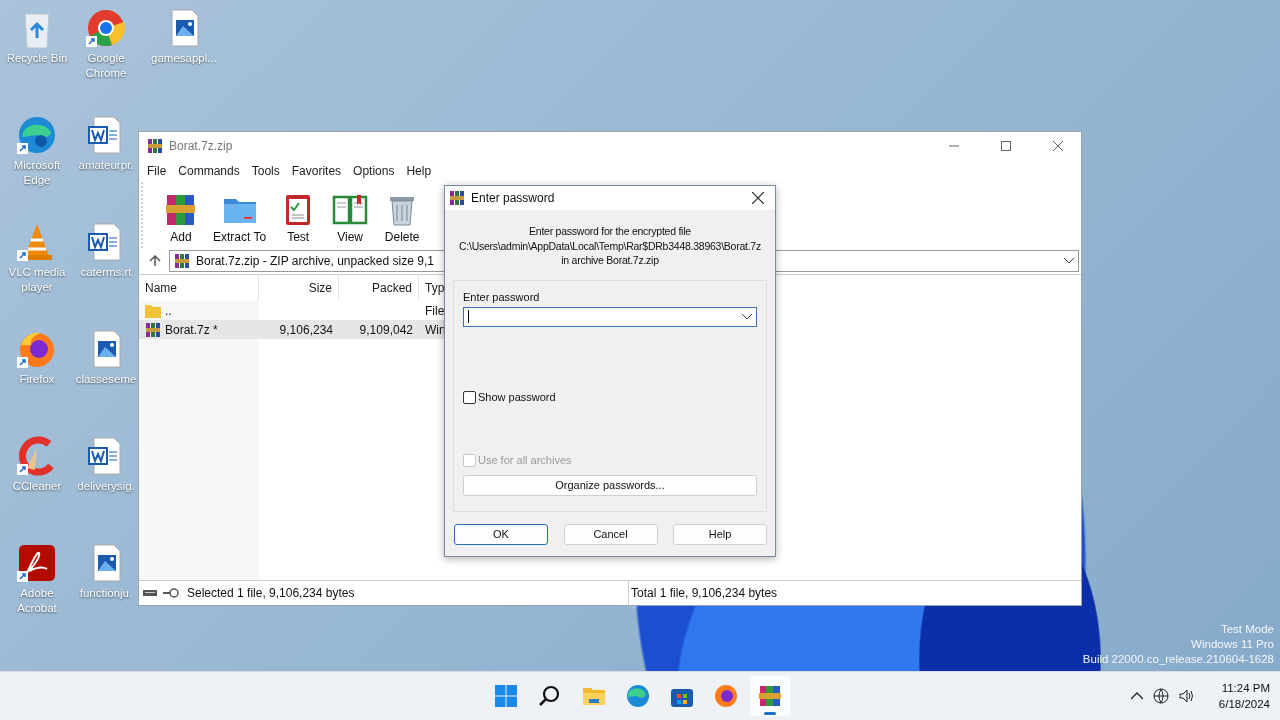 The height and width of the screenshot is (720, 1280). I want to click on menu-item: Options, so click(374, 171).